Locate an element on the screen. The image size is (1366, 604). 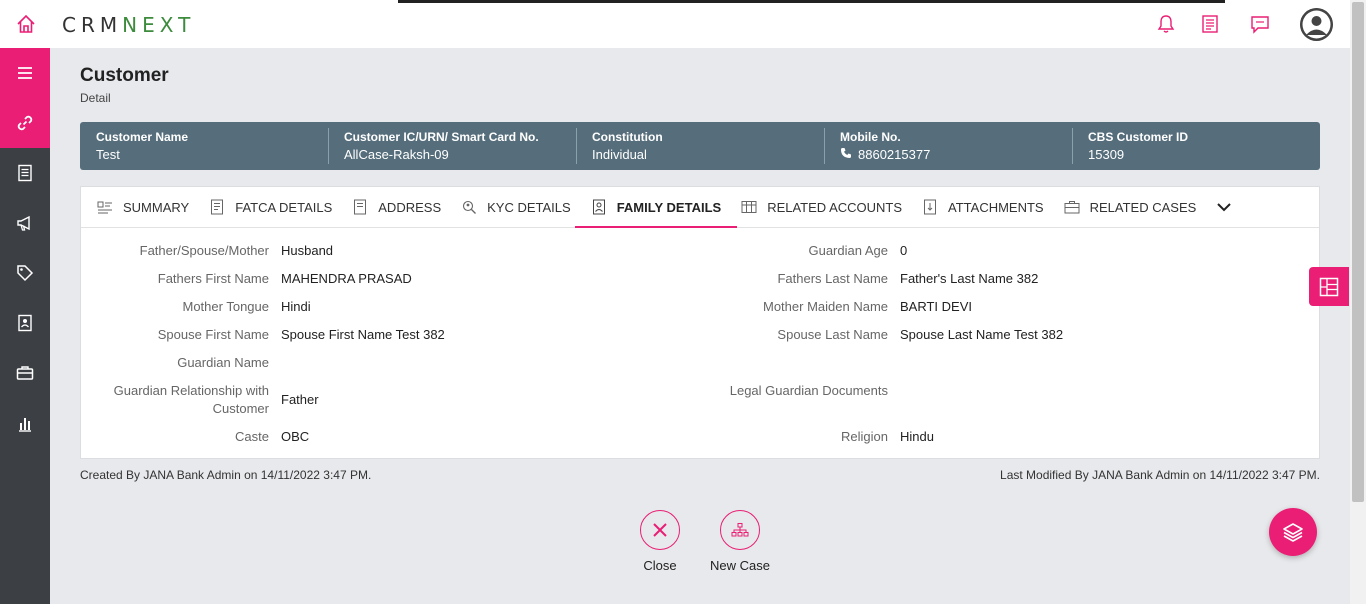
notes-icon is located at coordinates (1210, 24).